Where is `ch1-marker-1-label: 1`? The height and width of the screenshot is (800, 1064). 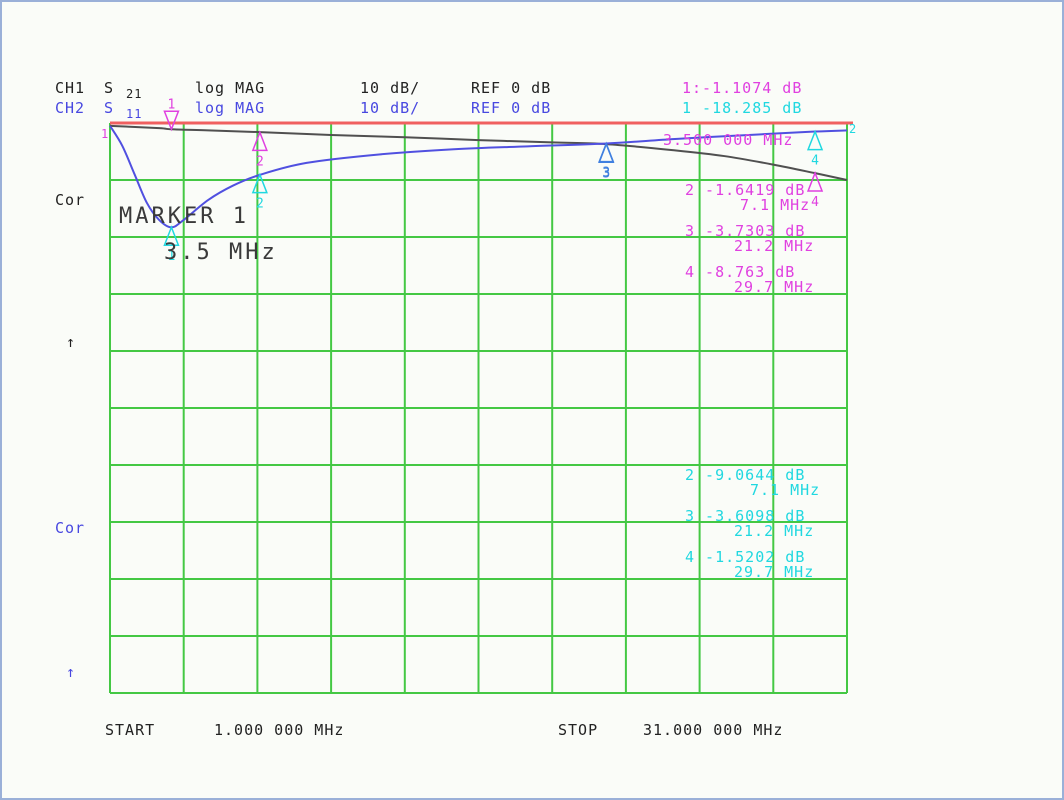 ch1-marker-1-label: 1 is located at coordinates (172, 104).